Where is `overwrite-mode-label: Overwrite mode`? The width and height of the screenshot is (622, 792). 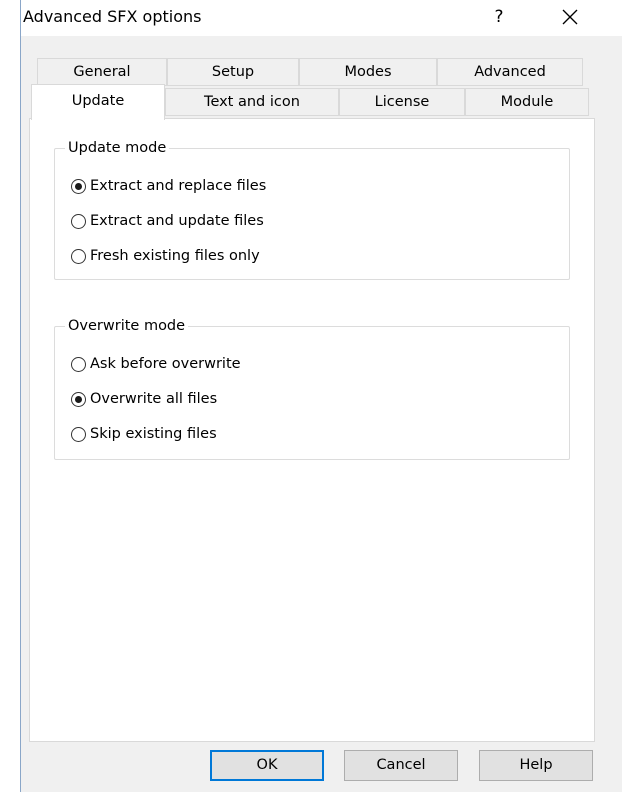
overwrite-mode-label: Overwrite mode is located at coordinates (127, 326).